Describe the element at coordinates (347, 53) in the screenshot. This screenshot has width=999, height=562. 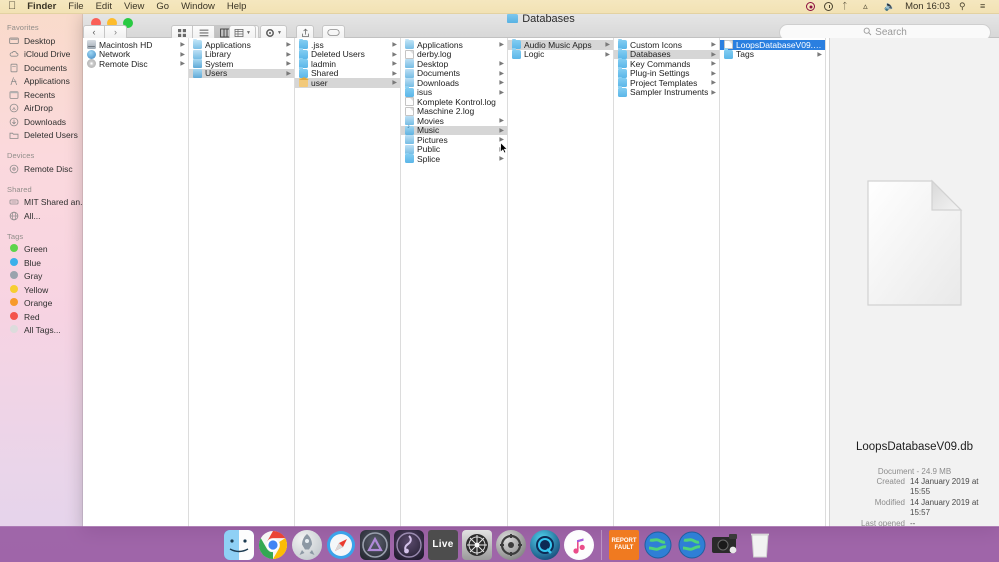
I see `column-row-deleted-users: Deleted Users ▶` at that location.